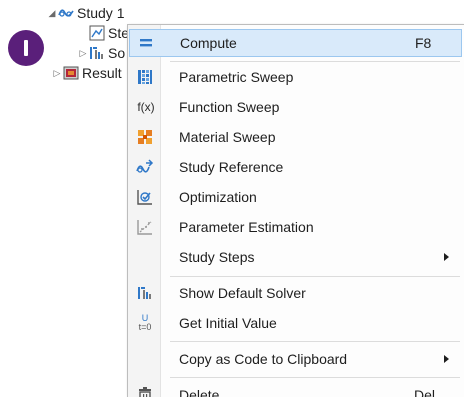  What do you see at coordinates (423, 43) in the screenshot?
I see `menu-shortcut-compute: F8` at bounding box center [423, 43].